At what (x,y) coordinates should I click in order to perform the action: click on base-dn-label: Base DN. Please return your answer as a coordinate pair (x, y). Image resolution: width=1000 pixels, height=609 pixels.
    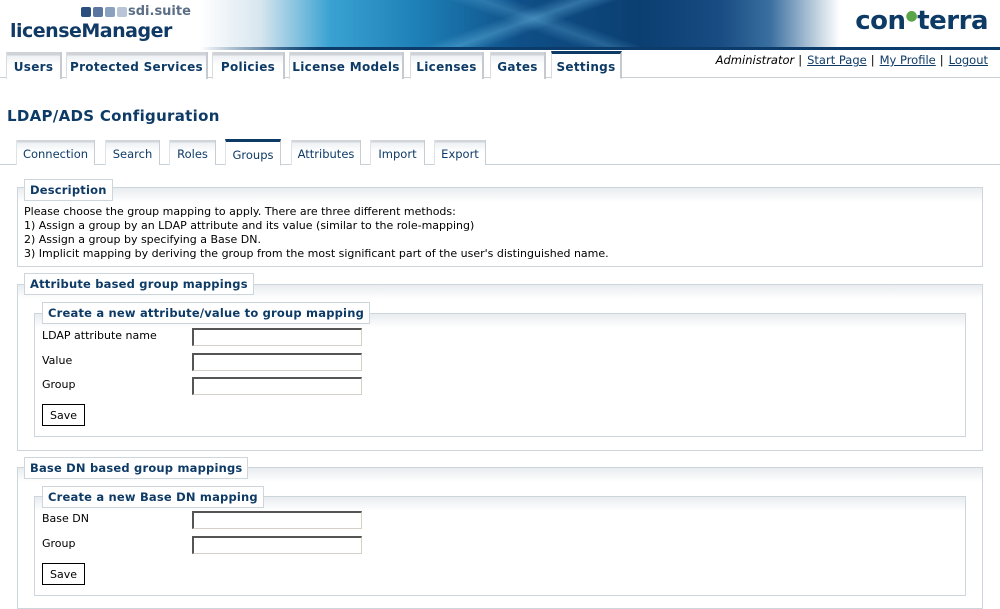
    Looking at the image, I should click on (65, 518).